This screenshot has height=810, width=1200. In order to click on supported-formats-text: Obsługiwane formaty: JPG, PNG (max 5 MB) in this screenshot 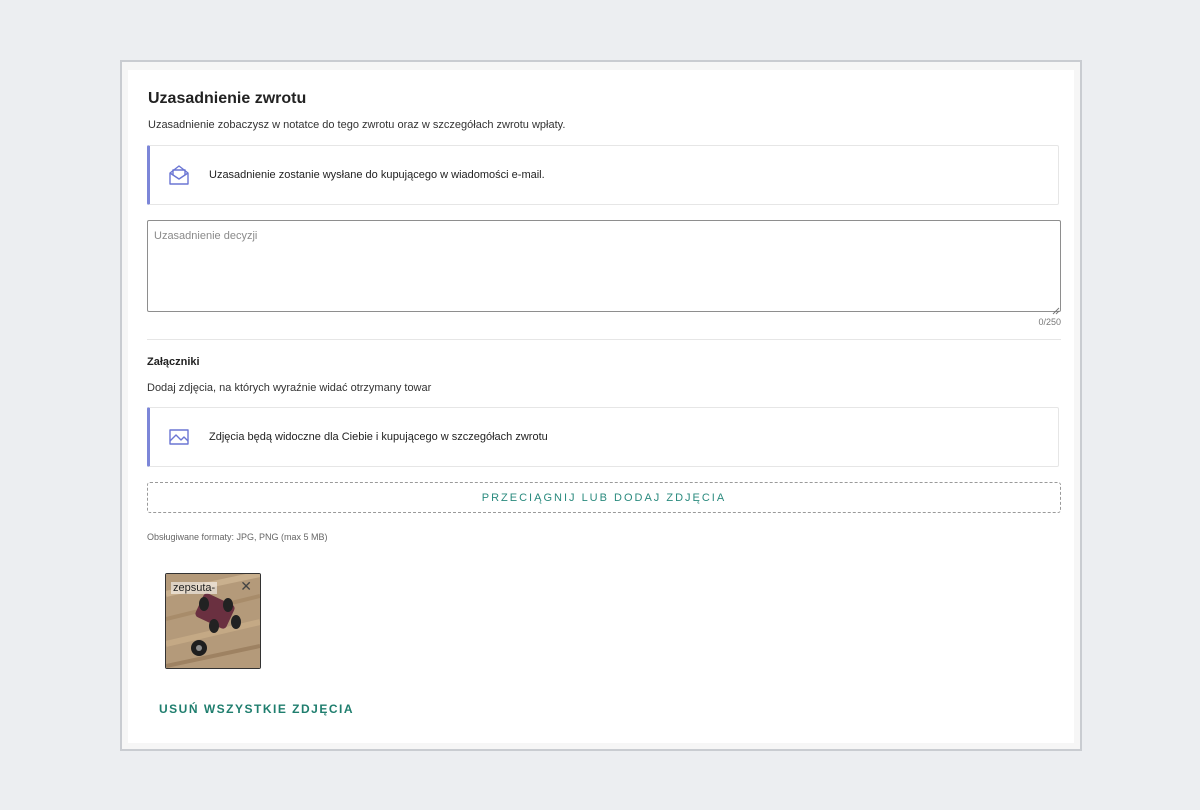, I will do `click(237, 537)`.